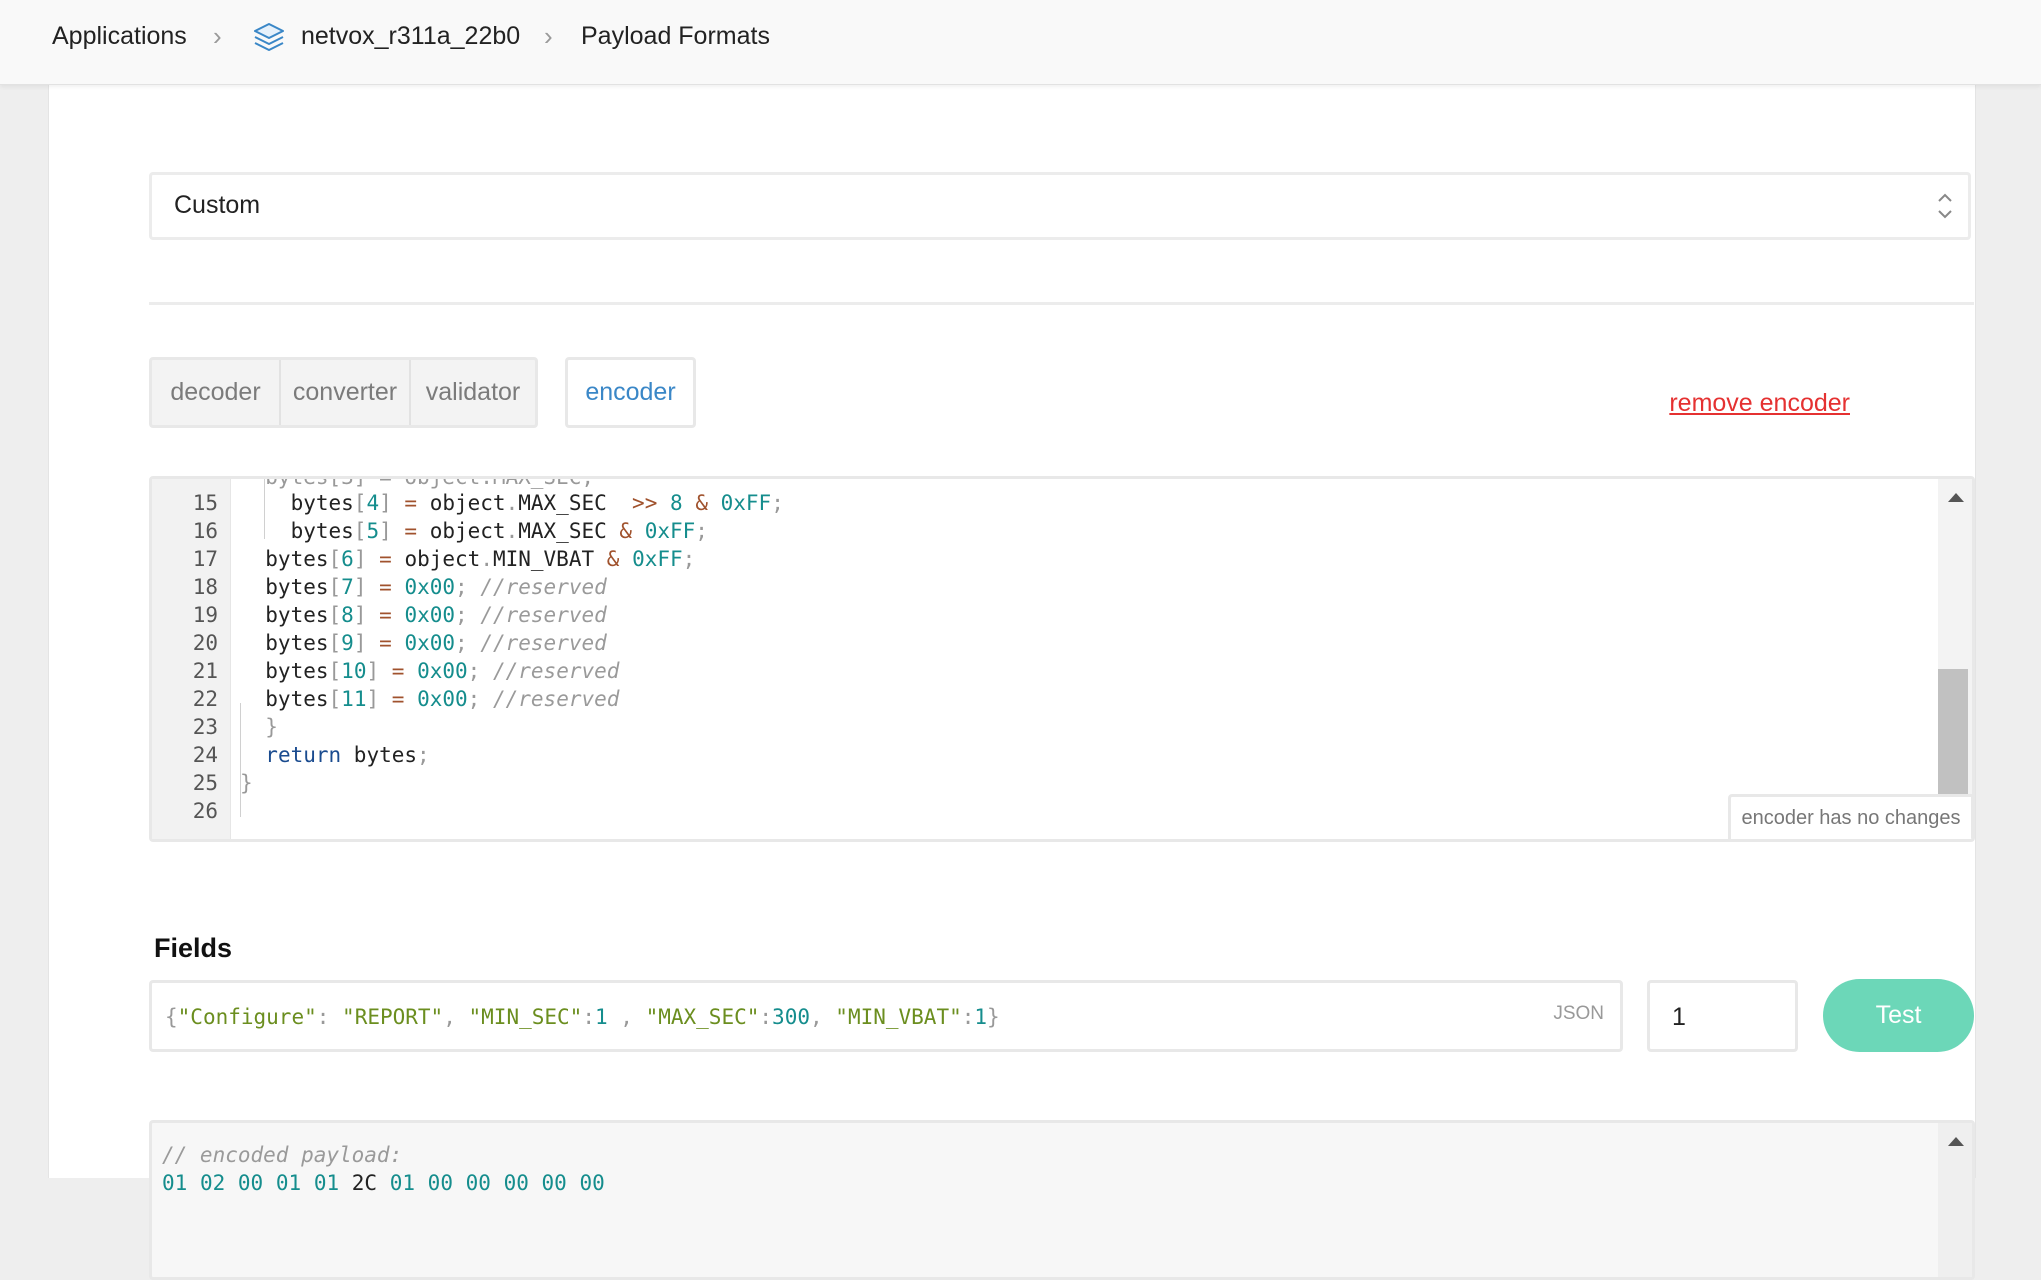 The height and width of the screenshot is (1280, 2041). I want to click on breadcrumb-current-page: Payload Formats, so click(675, 36).